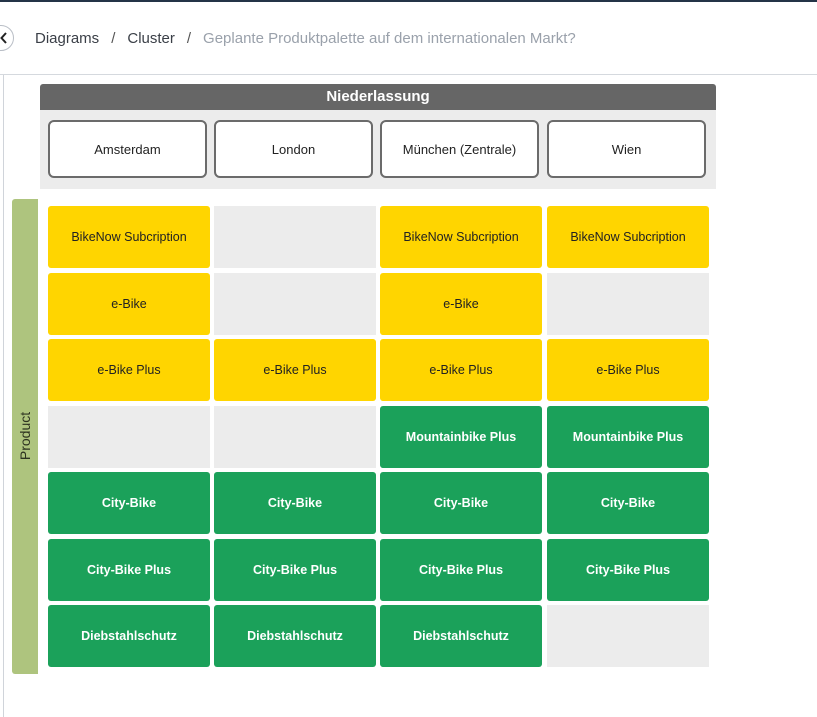  I want to click on column-axis-label: Niederlassung, so click(378, 97).